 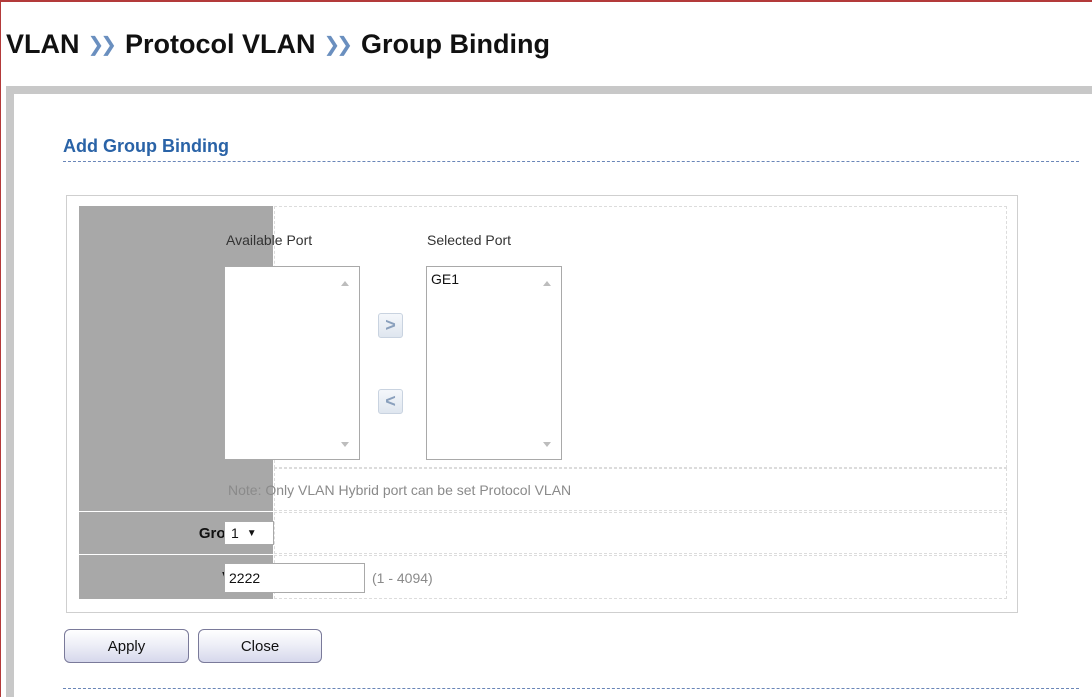 What do you see at coordinates (269, 240) in the screenshot?
I see `available-port-header: Available Port` at bounding box center [269, 240].